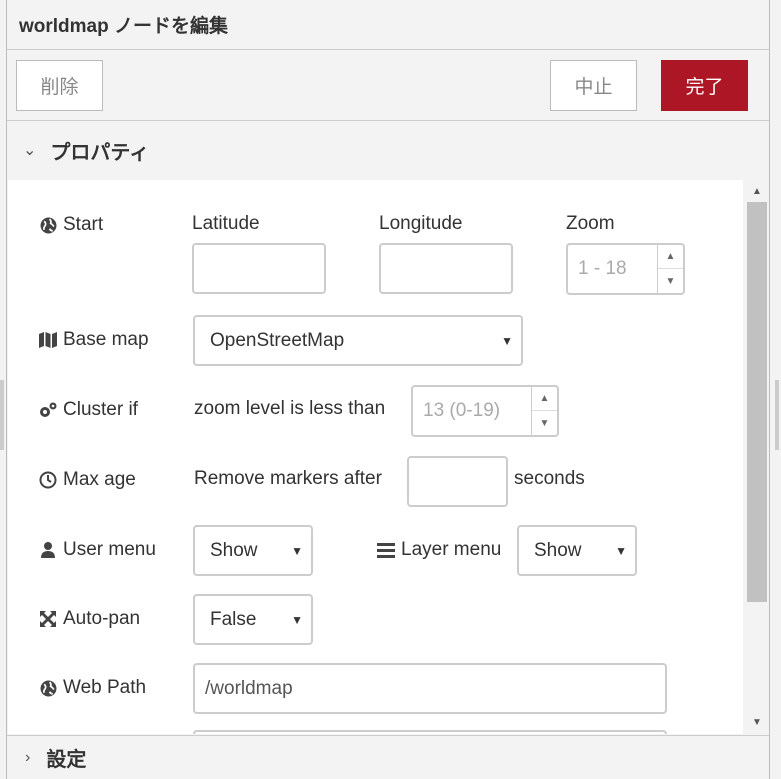 The image size is (781, 779). What do you see at coordinates (777, 415) in the screenshot?
I see `right-resize-handle` at bounding box center [777, 415].